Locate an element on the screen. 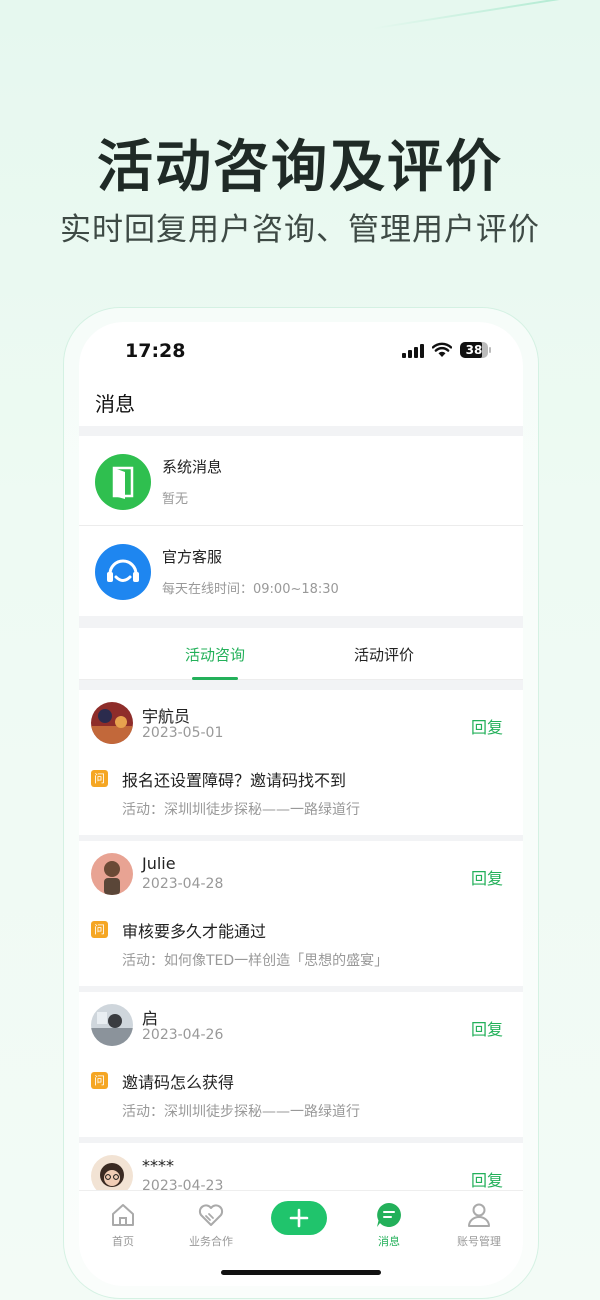 This screenshot has height=1300, width=600. chat-icon is located at coordinates (389, 1215).